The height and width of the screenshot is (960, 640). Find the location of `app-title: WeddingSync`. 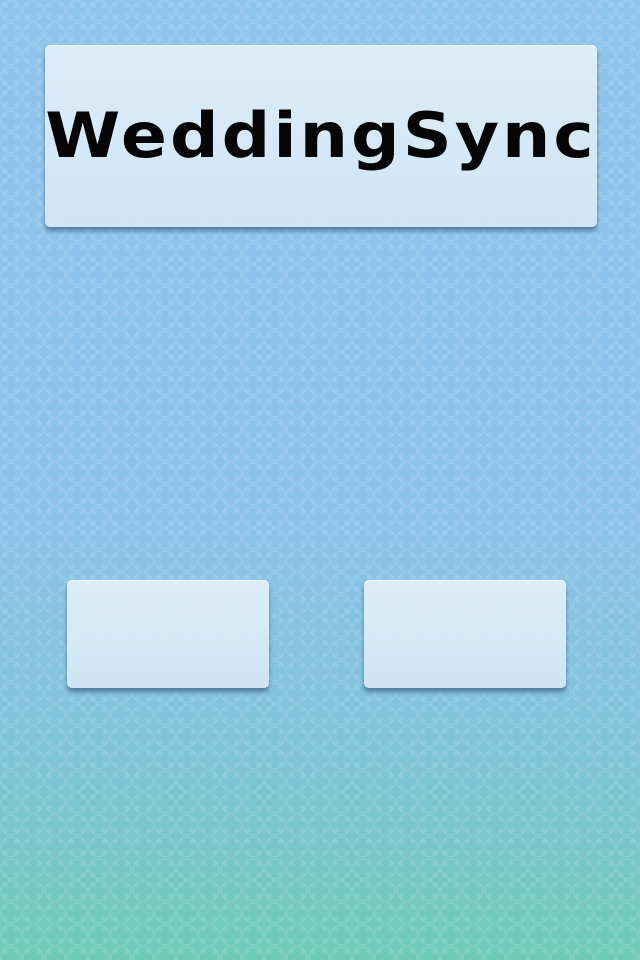

app-title: WeddingSync is located at coordinates (321, 136).